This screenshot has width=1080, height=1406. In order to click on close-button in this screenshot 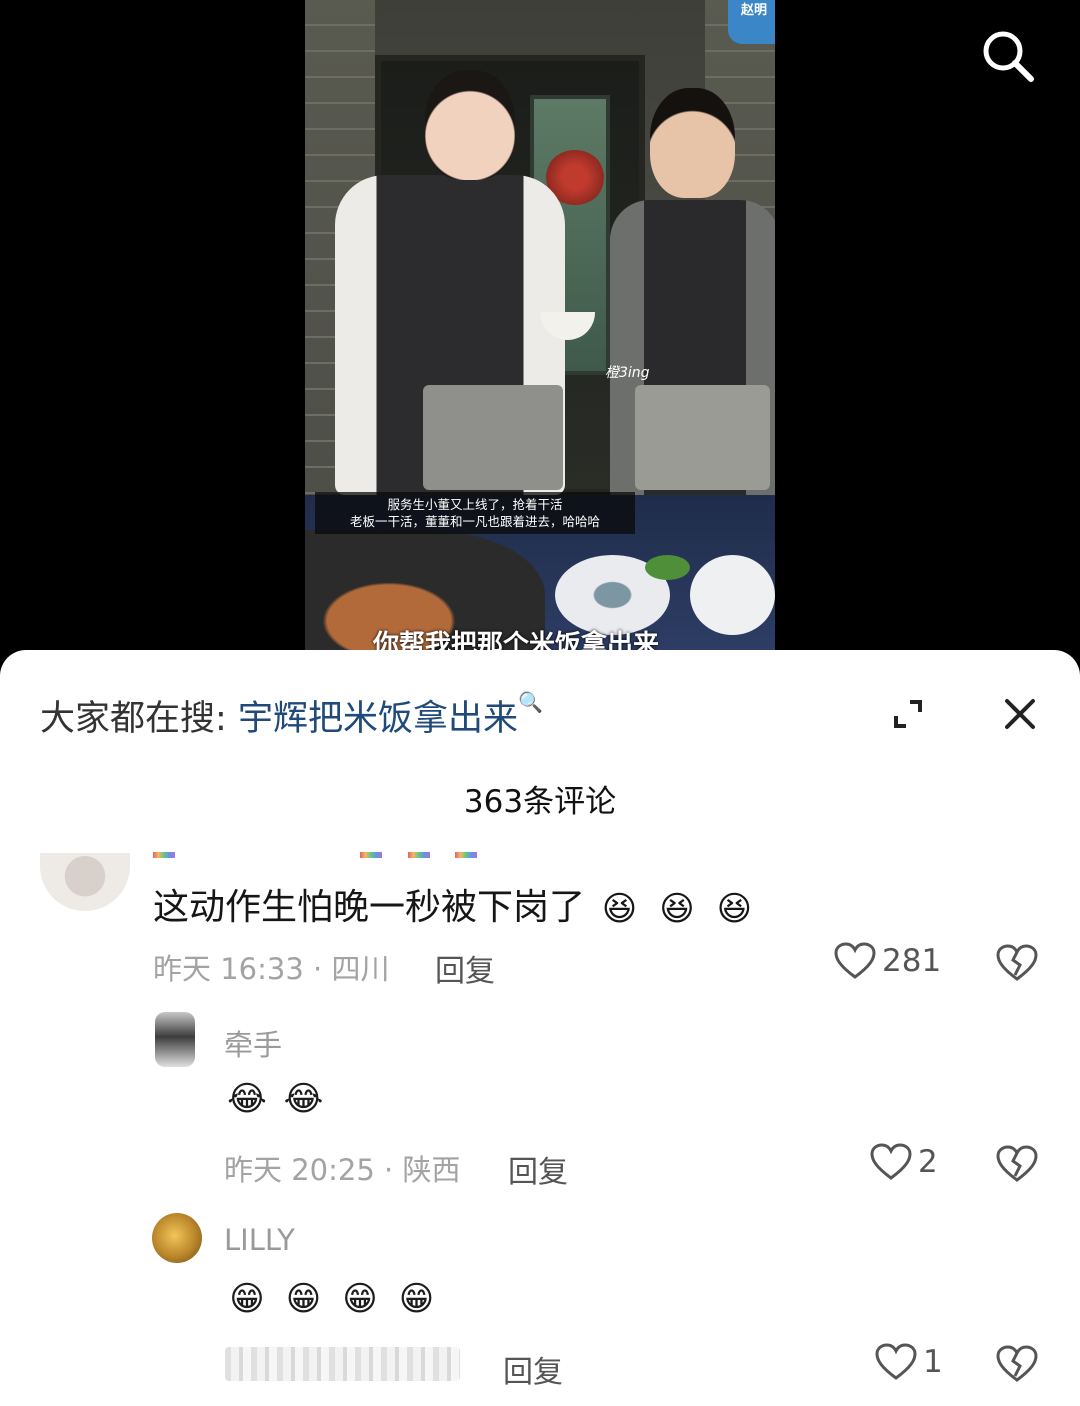, I will do `click(1020, 714)`.